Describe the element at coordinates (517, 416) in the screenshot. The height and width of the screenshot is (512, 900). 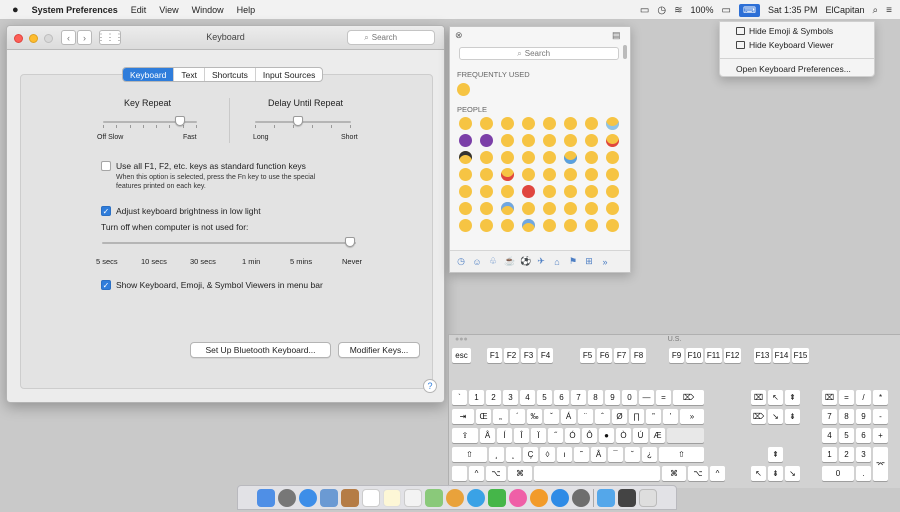
I see `key-e: ´` at that location.